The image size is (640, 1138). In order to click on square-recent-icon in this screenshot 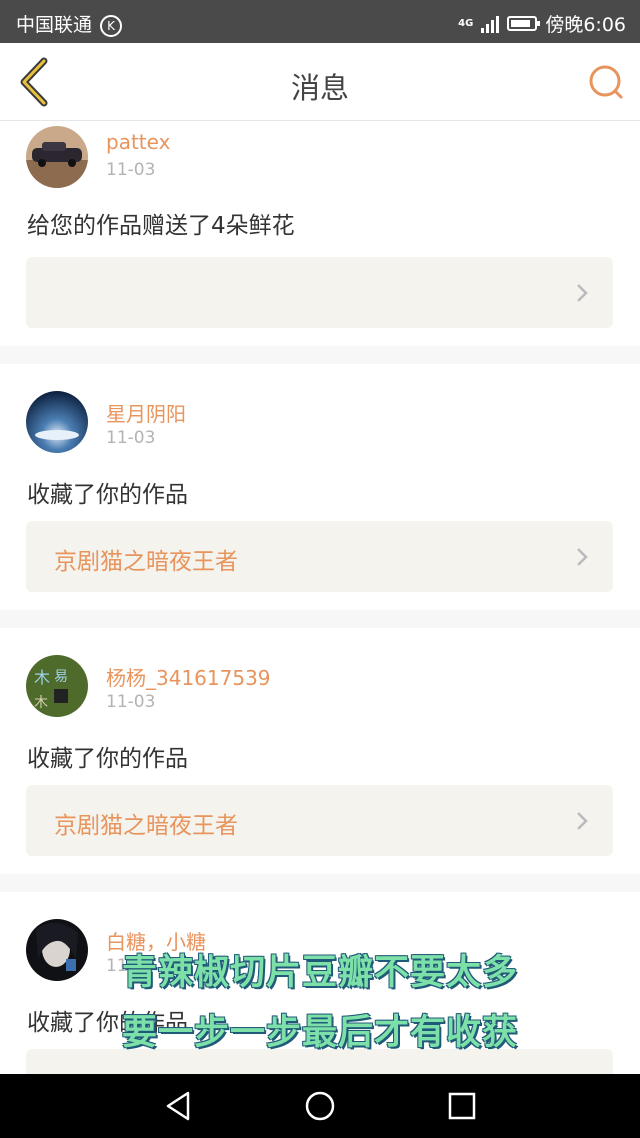, I will do `click(462, 1106)`.